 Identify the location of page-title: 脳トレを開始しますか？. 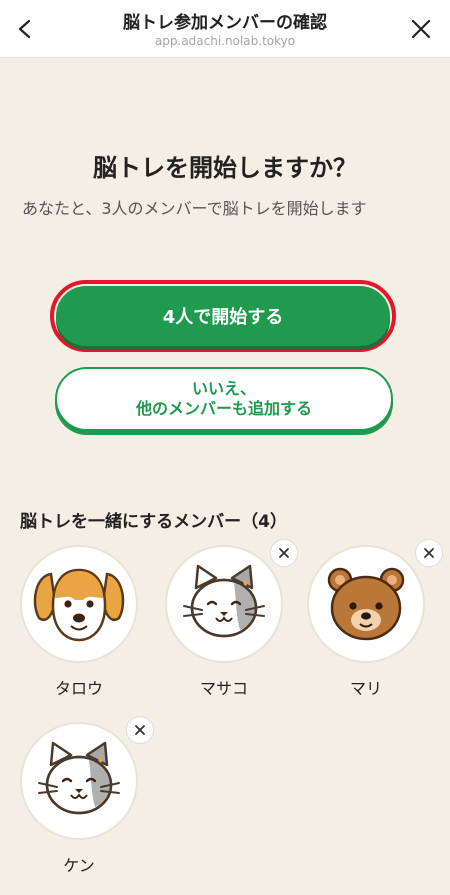
(225, 168).